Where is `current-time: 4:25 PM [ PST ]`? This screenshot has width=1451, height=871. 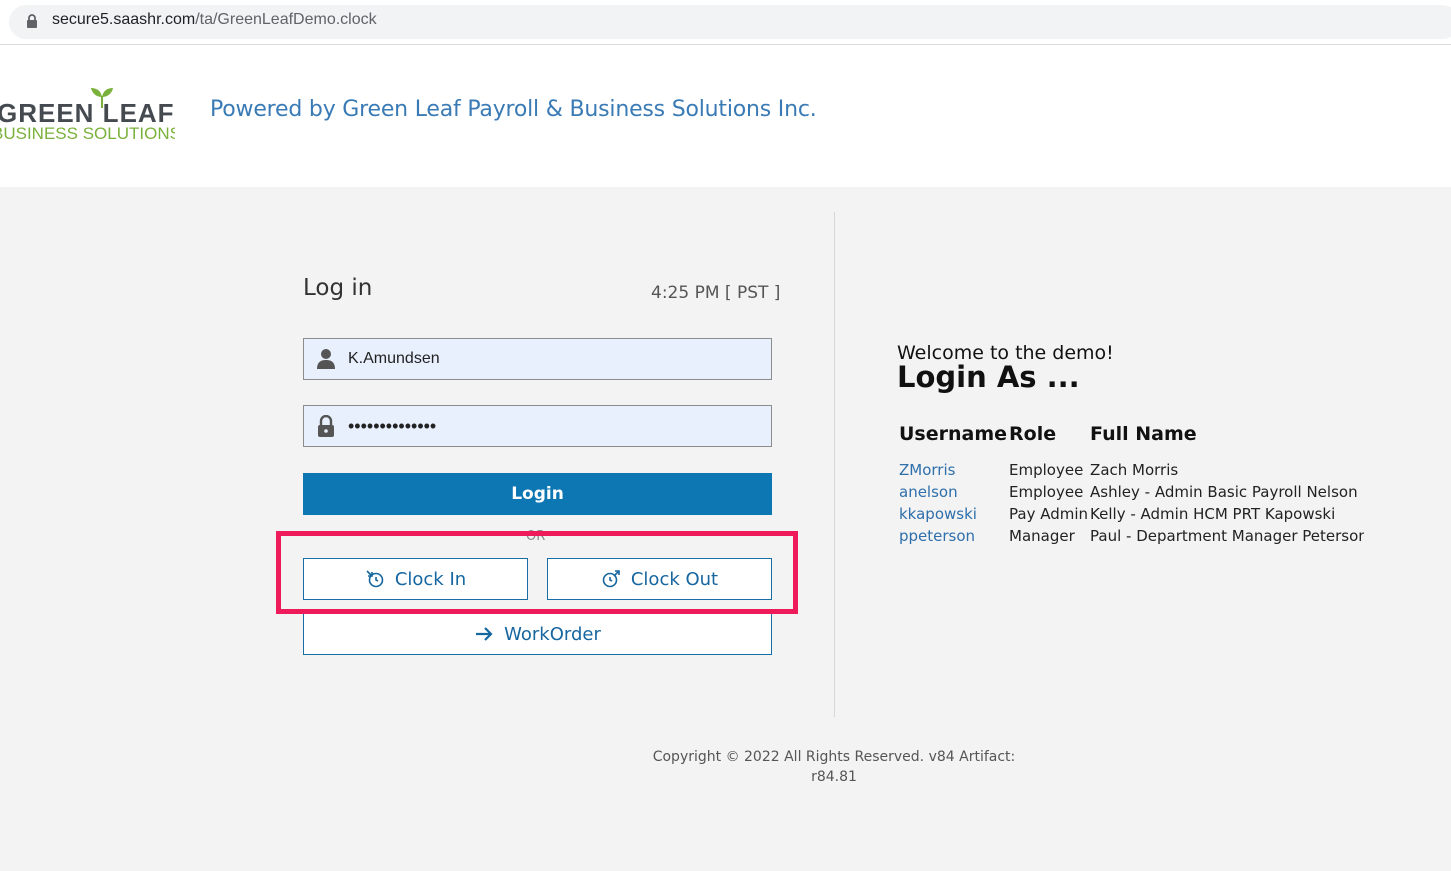
current-time: 4:25 PM [ PST ] is located at coordinates (716, 293).